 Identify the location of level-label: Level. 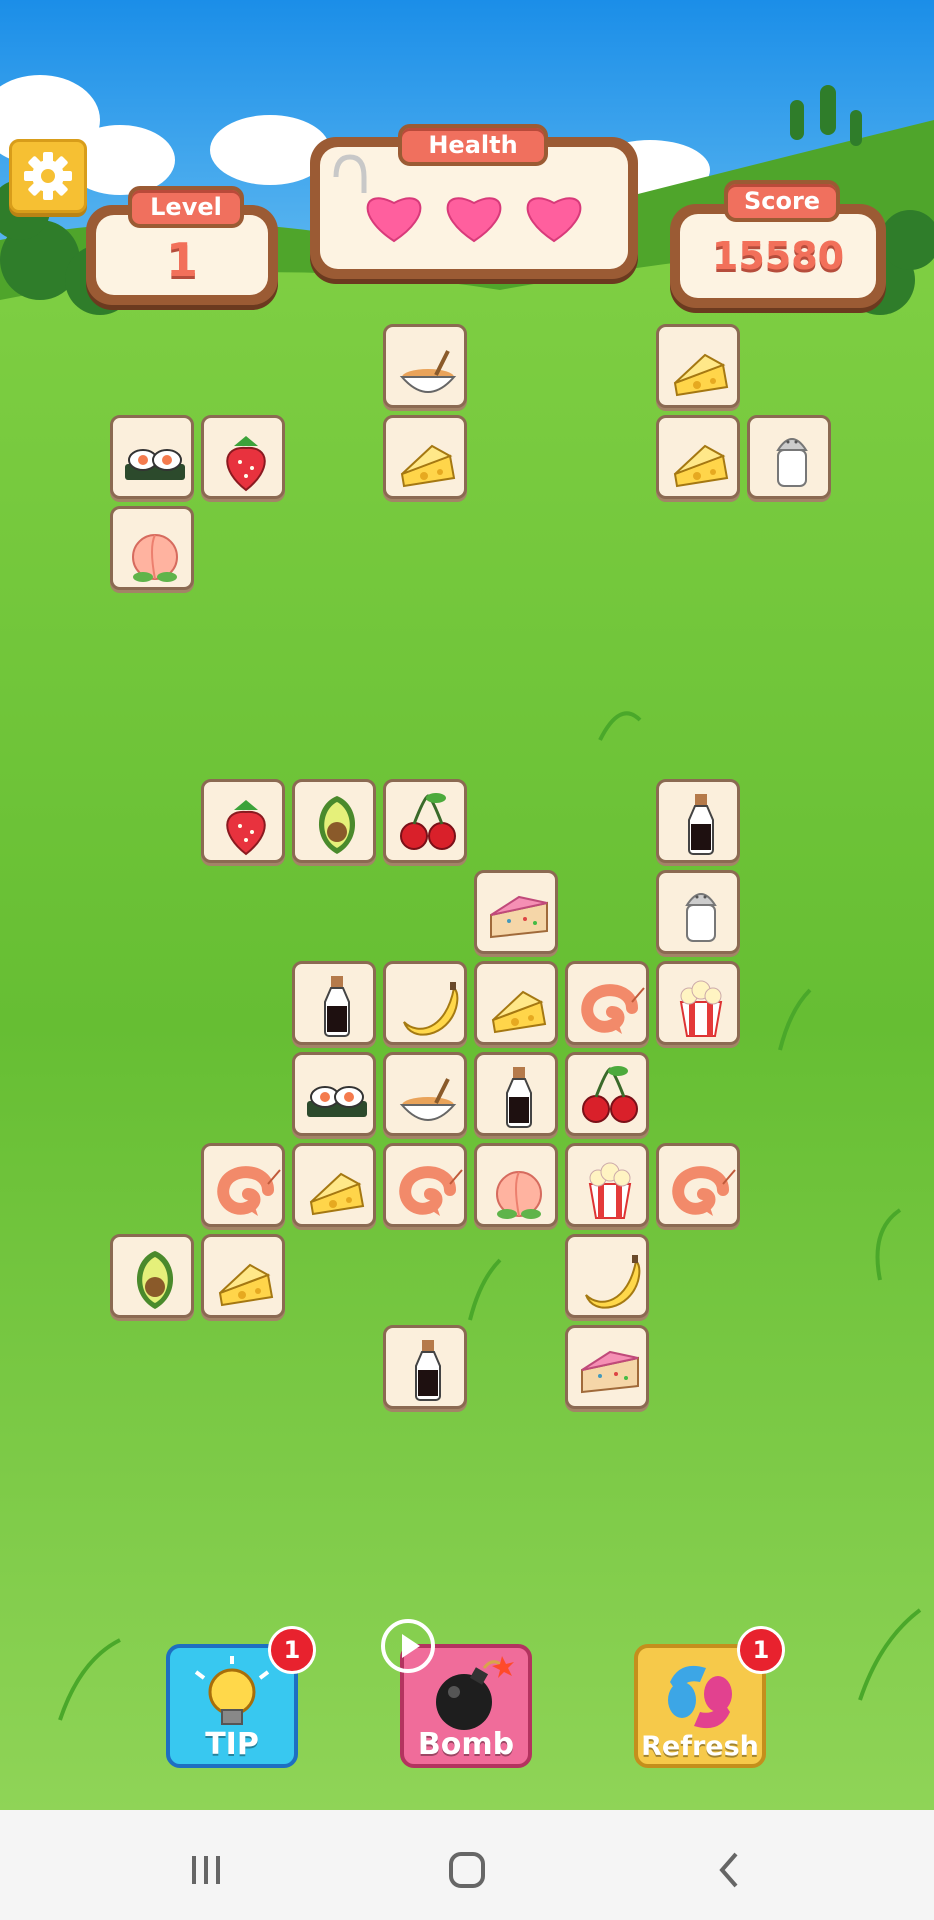
(186, 207).